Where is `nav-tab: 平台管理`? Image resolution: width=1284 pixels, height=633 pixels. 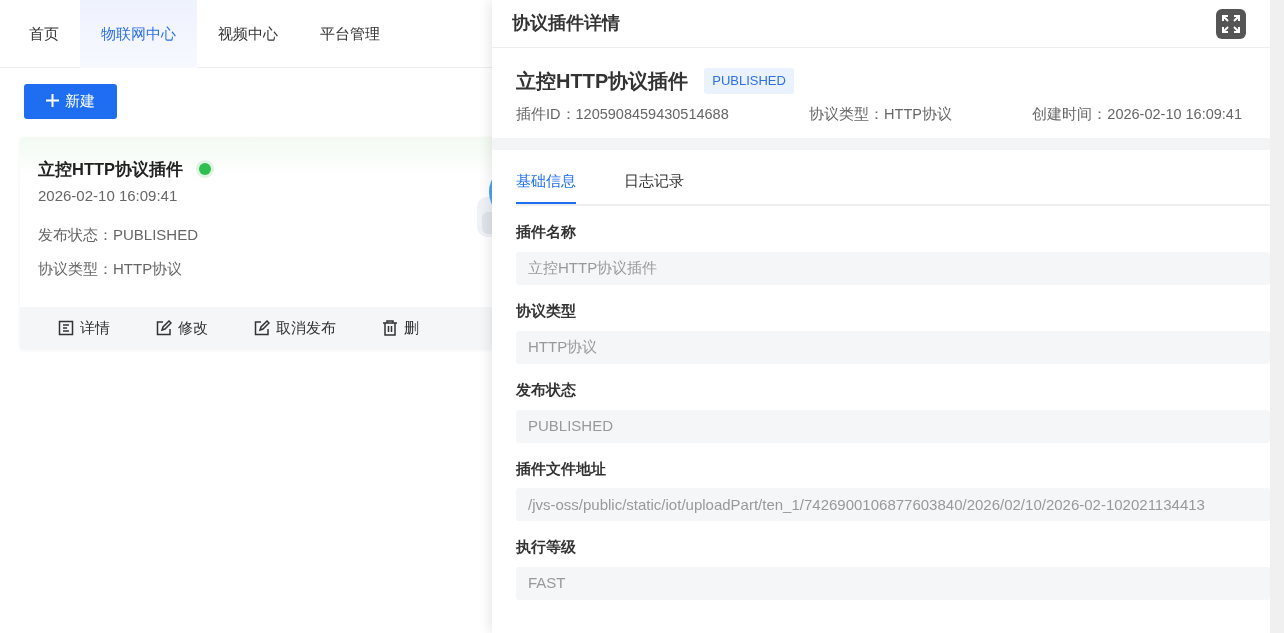 nav-tab: 平台管理 is located at coordinates (350, 34).